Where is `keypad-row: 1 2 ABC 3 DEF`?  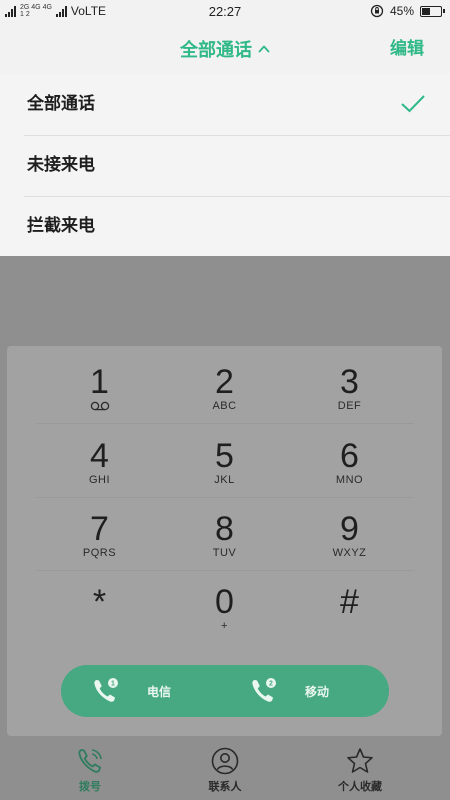
keypad-row: 1 2 ABC 3 DEF is located at coordinates (224, 388).